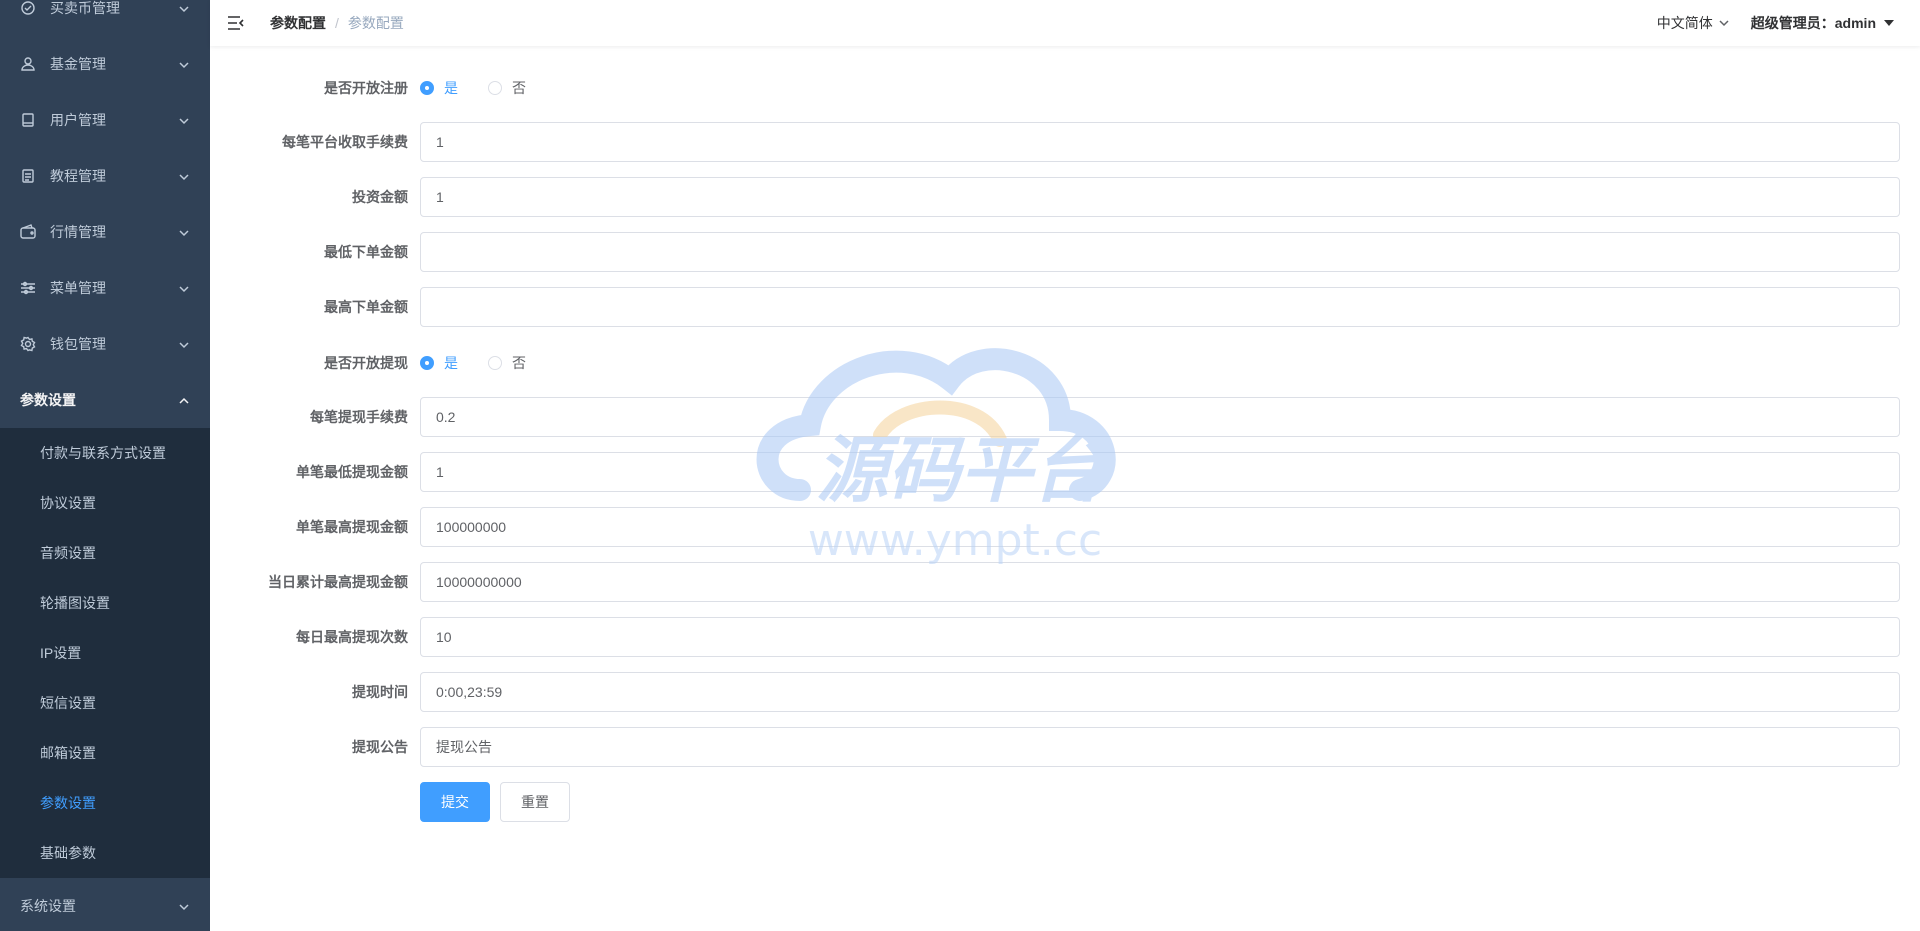  Describe the element at coordinates (366, 252) in the screenshot. I see `form-label: 最低下单金额` at that location.